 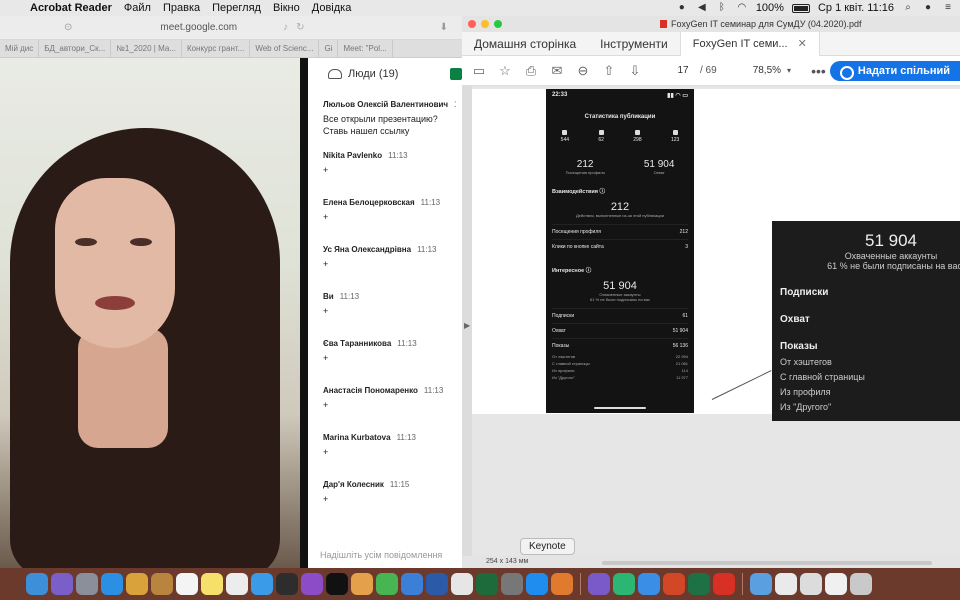 What do you see at coordinates (818, 71) in the screenshot?
I see `more-options-icon: •••` at bounding box center [818, 71].